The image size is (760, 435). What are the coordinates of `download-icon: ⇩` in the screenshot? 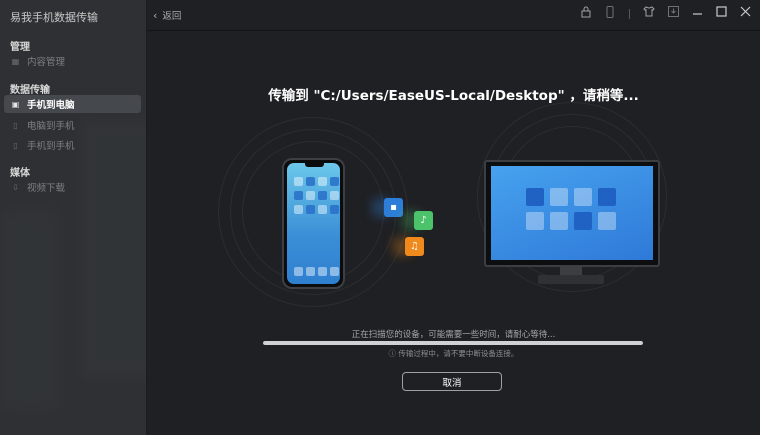 It's located at (15, 187).